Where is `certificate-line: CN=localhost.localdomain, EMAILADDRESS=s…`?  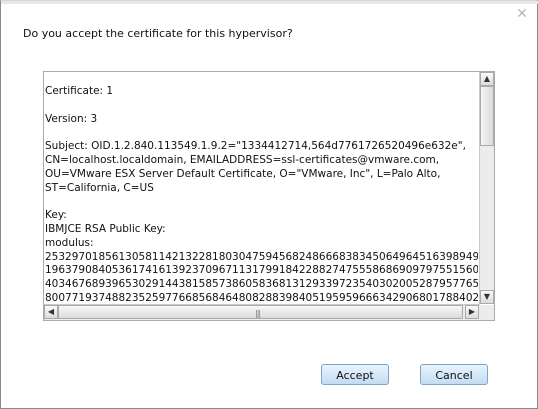
certificate-line: CN=localhost.localdomain, EMAILADDRESS=s… is located at coordinates (242, 160).